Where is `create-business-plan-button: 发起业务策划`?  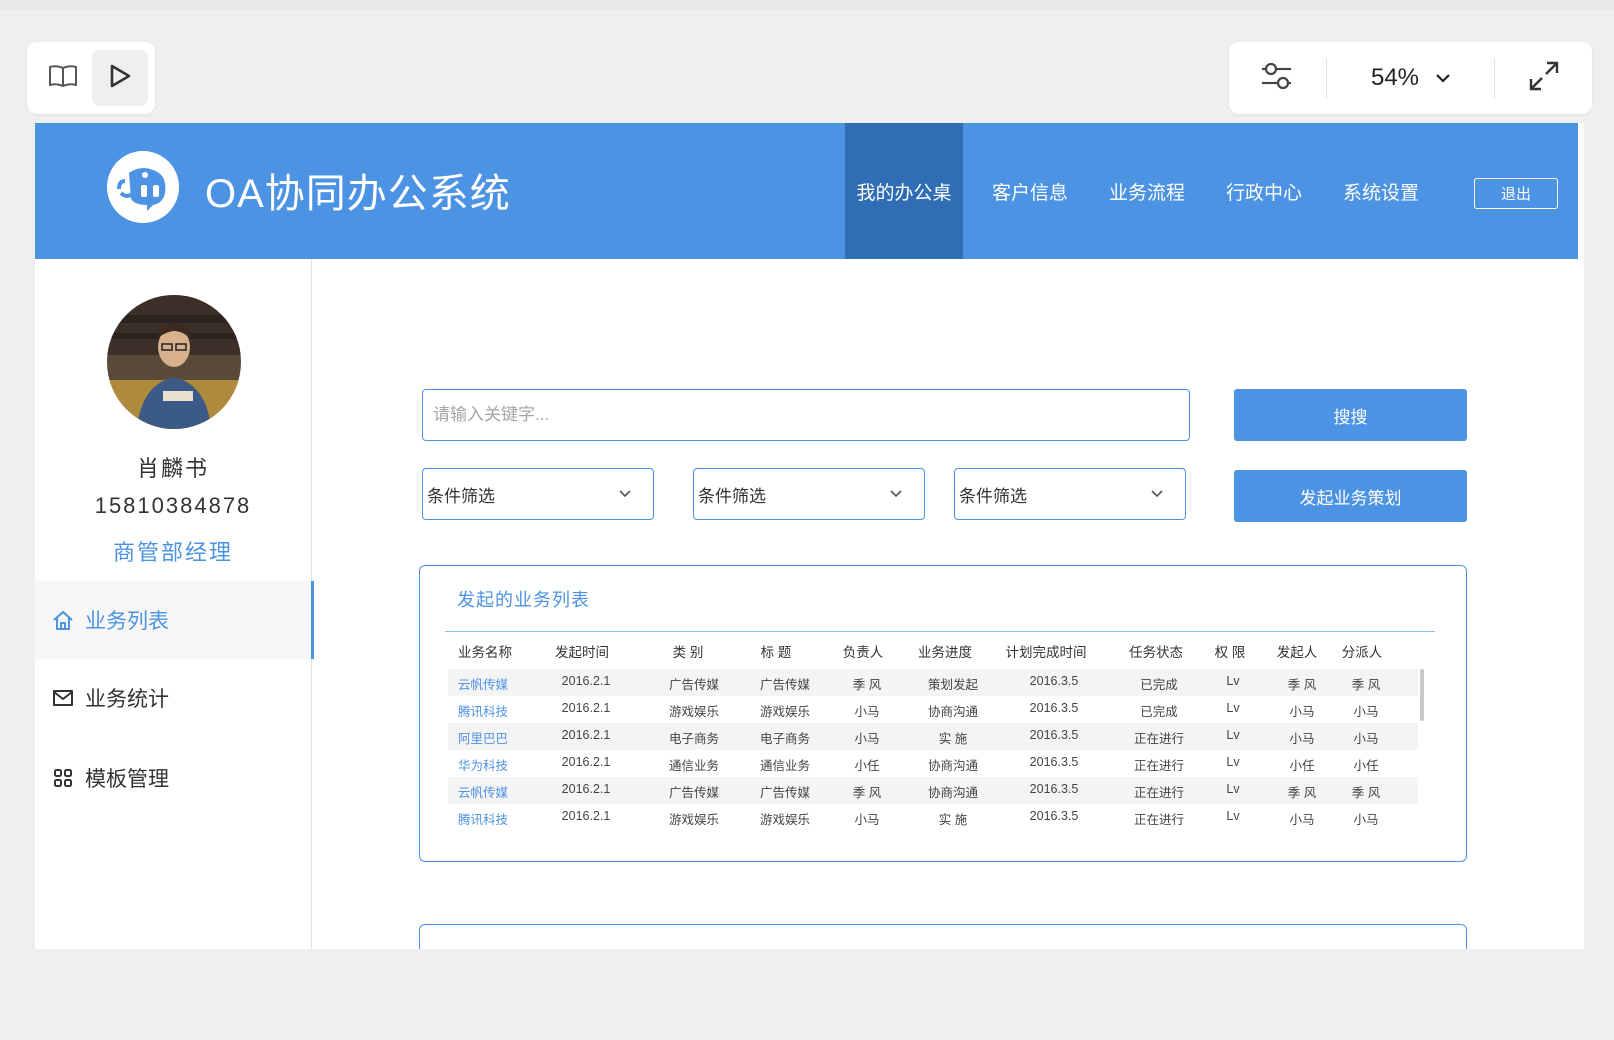 create-business-plan-button: 发起业务策划 is located at coordinates (1350, 496).